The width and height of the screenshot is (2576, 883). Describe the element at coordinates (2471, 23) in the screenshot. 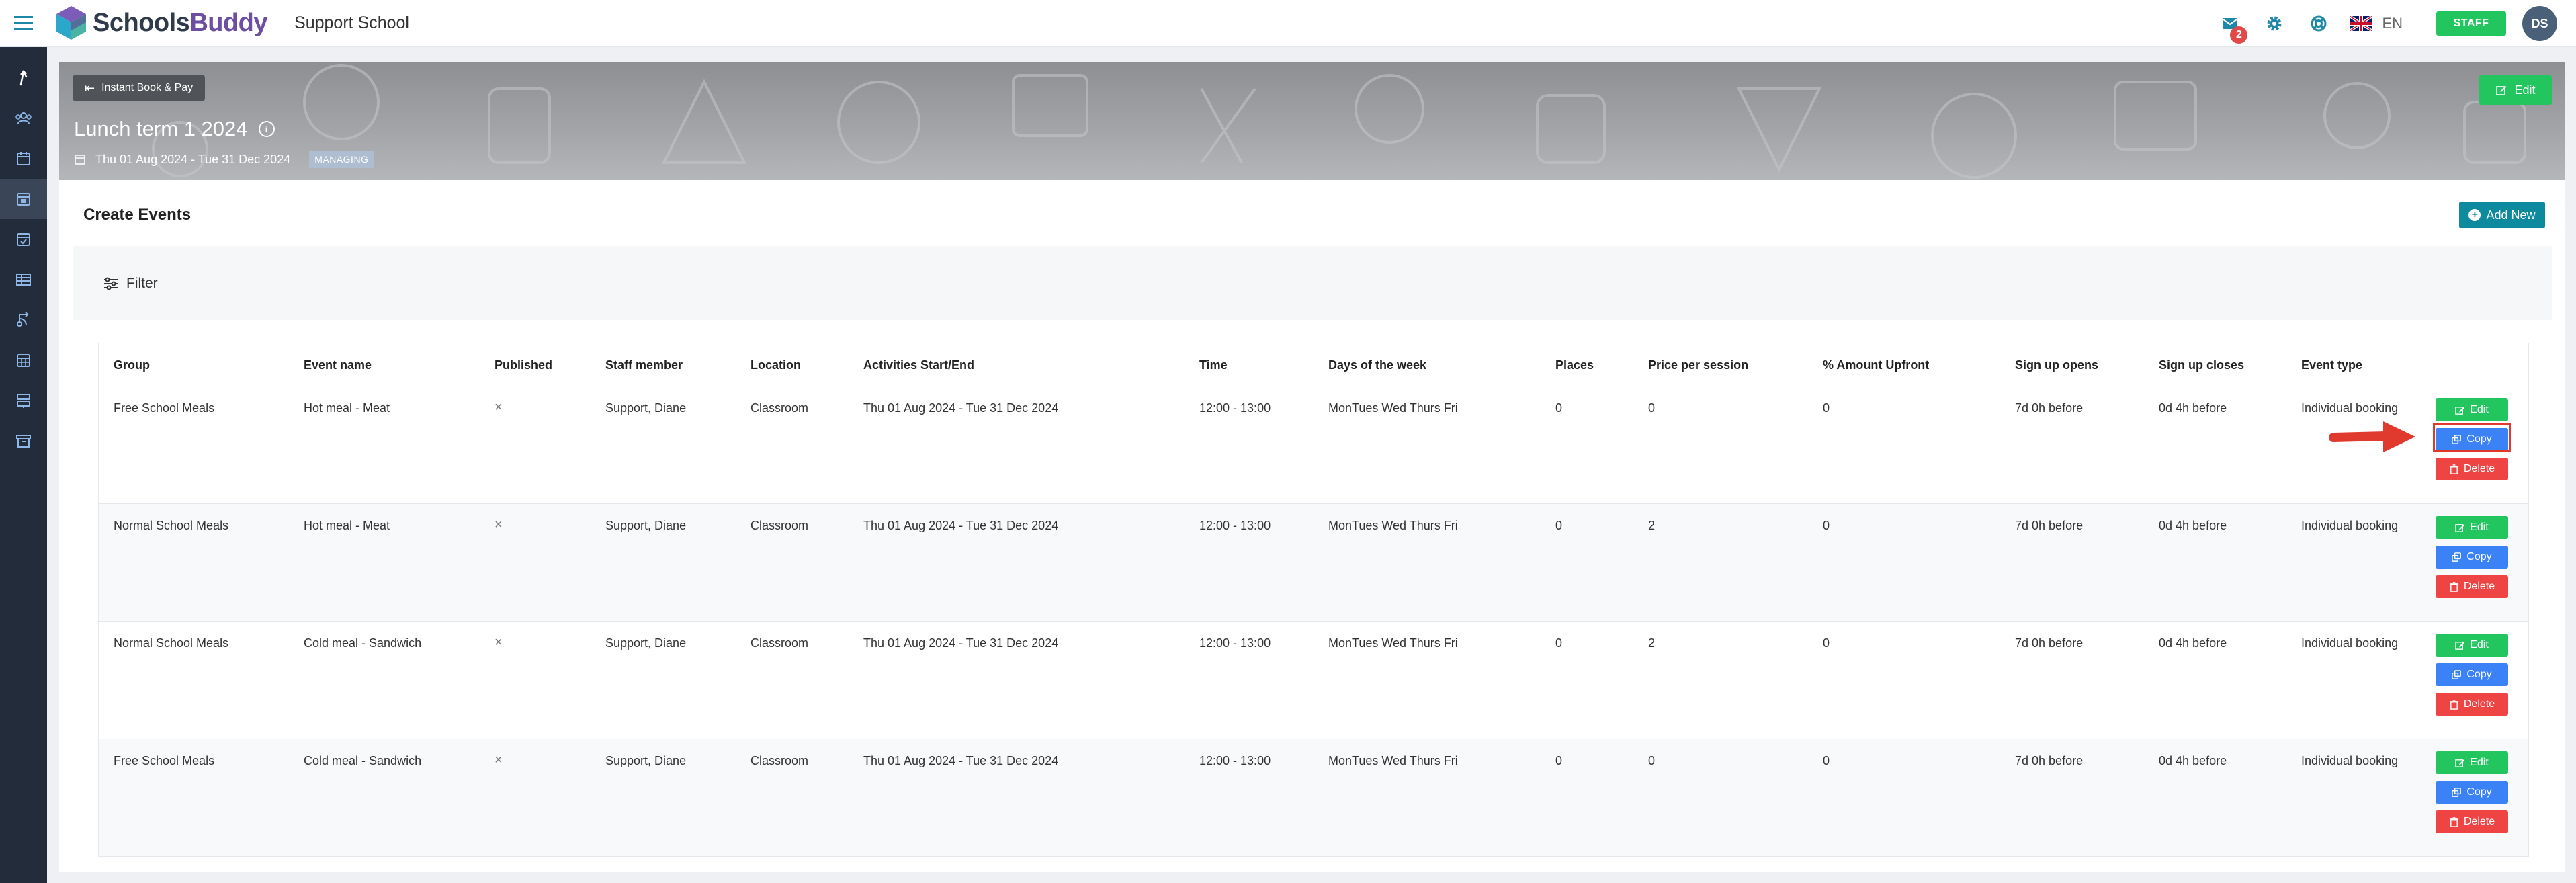

I see `staff-role-button: STAFF` at that location.